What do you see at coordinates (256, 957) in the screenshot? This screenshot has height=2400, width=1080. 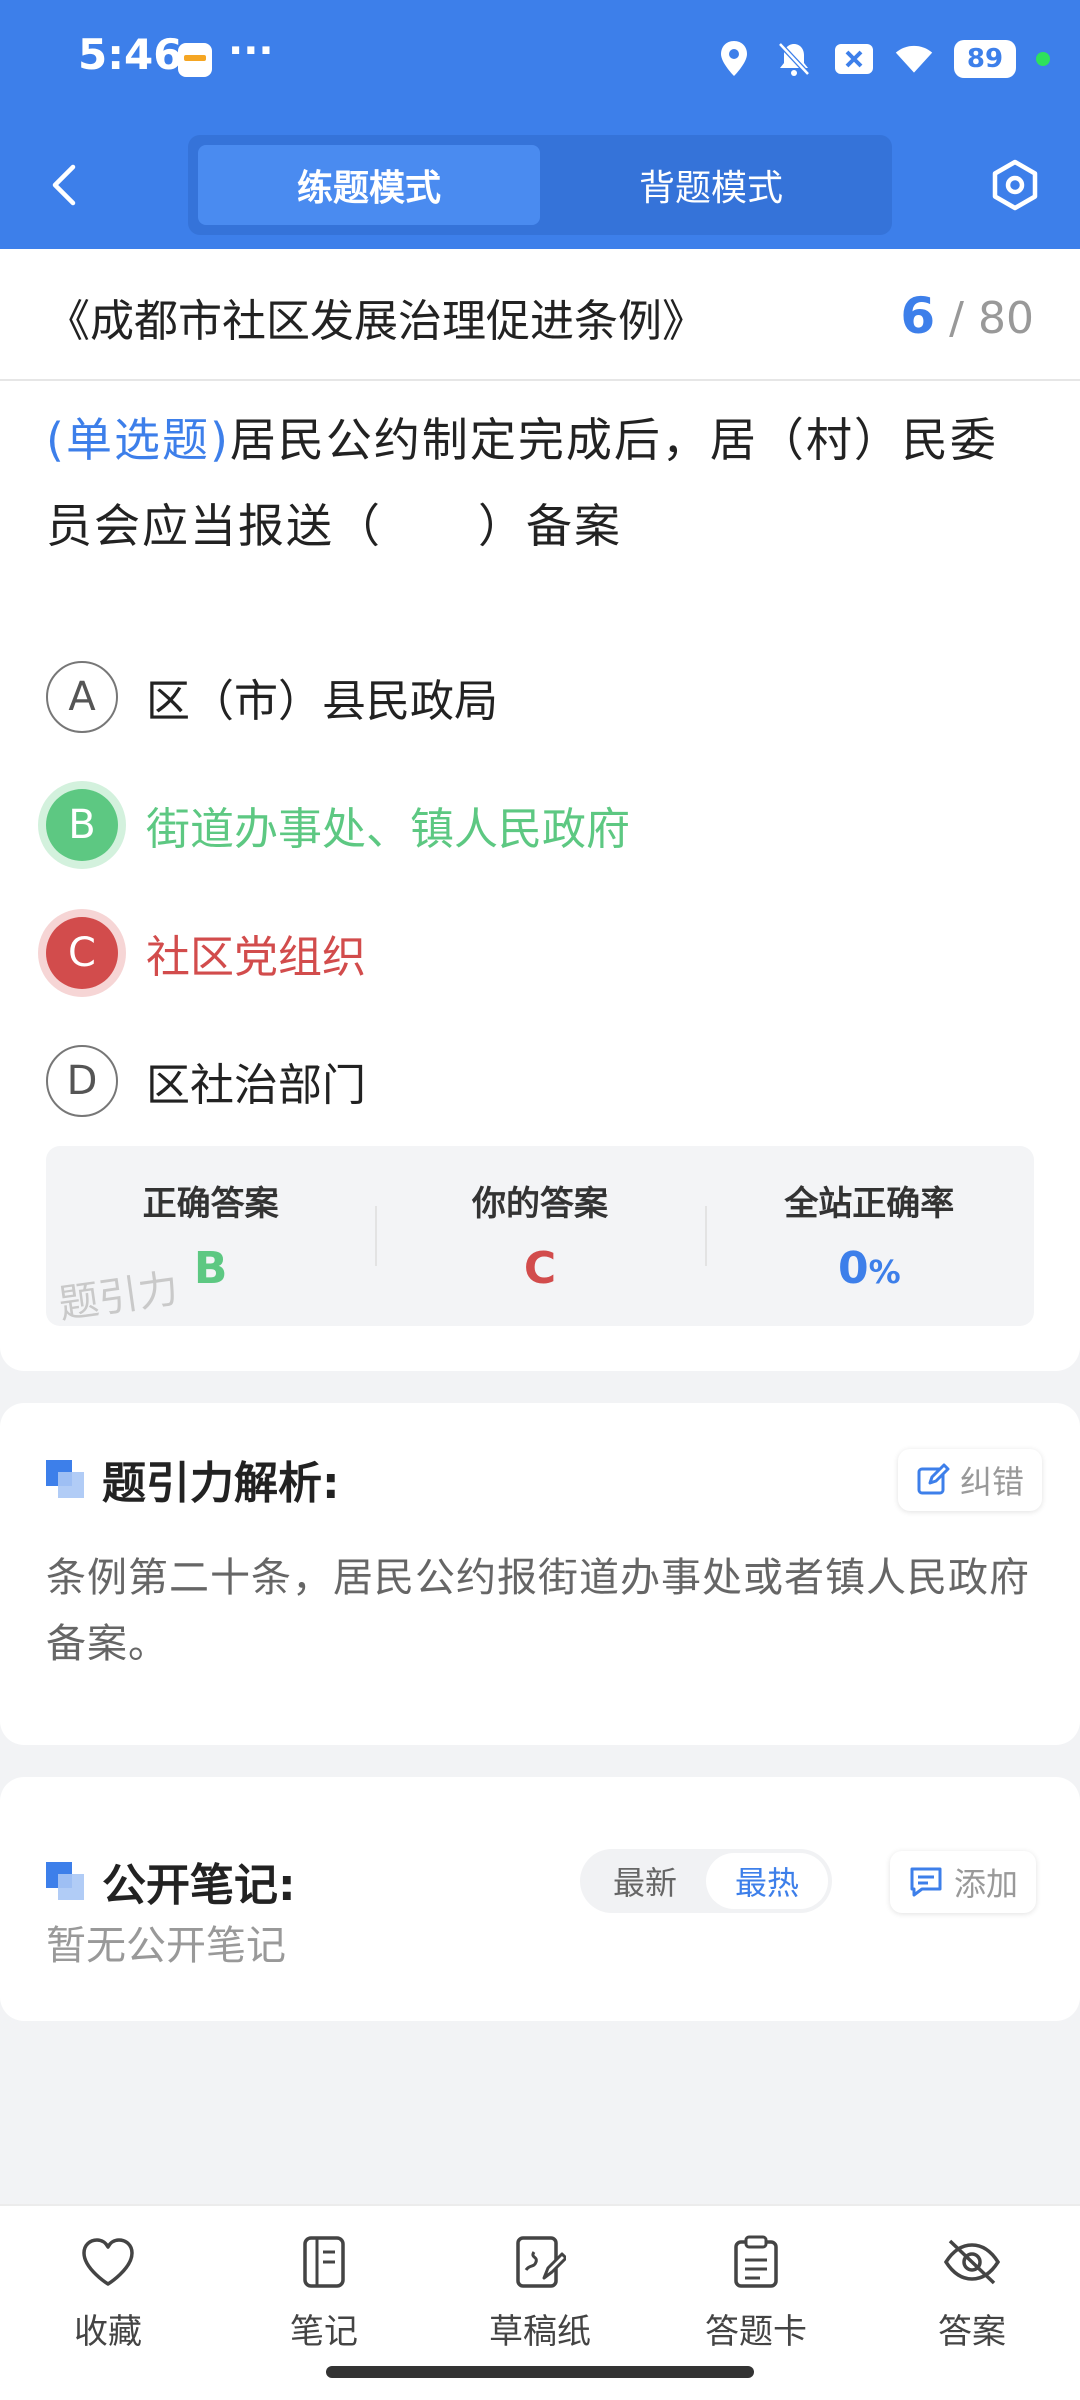 I see `option-text: 社区党组织` at bounding box center [256, 957].